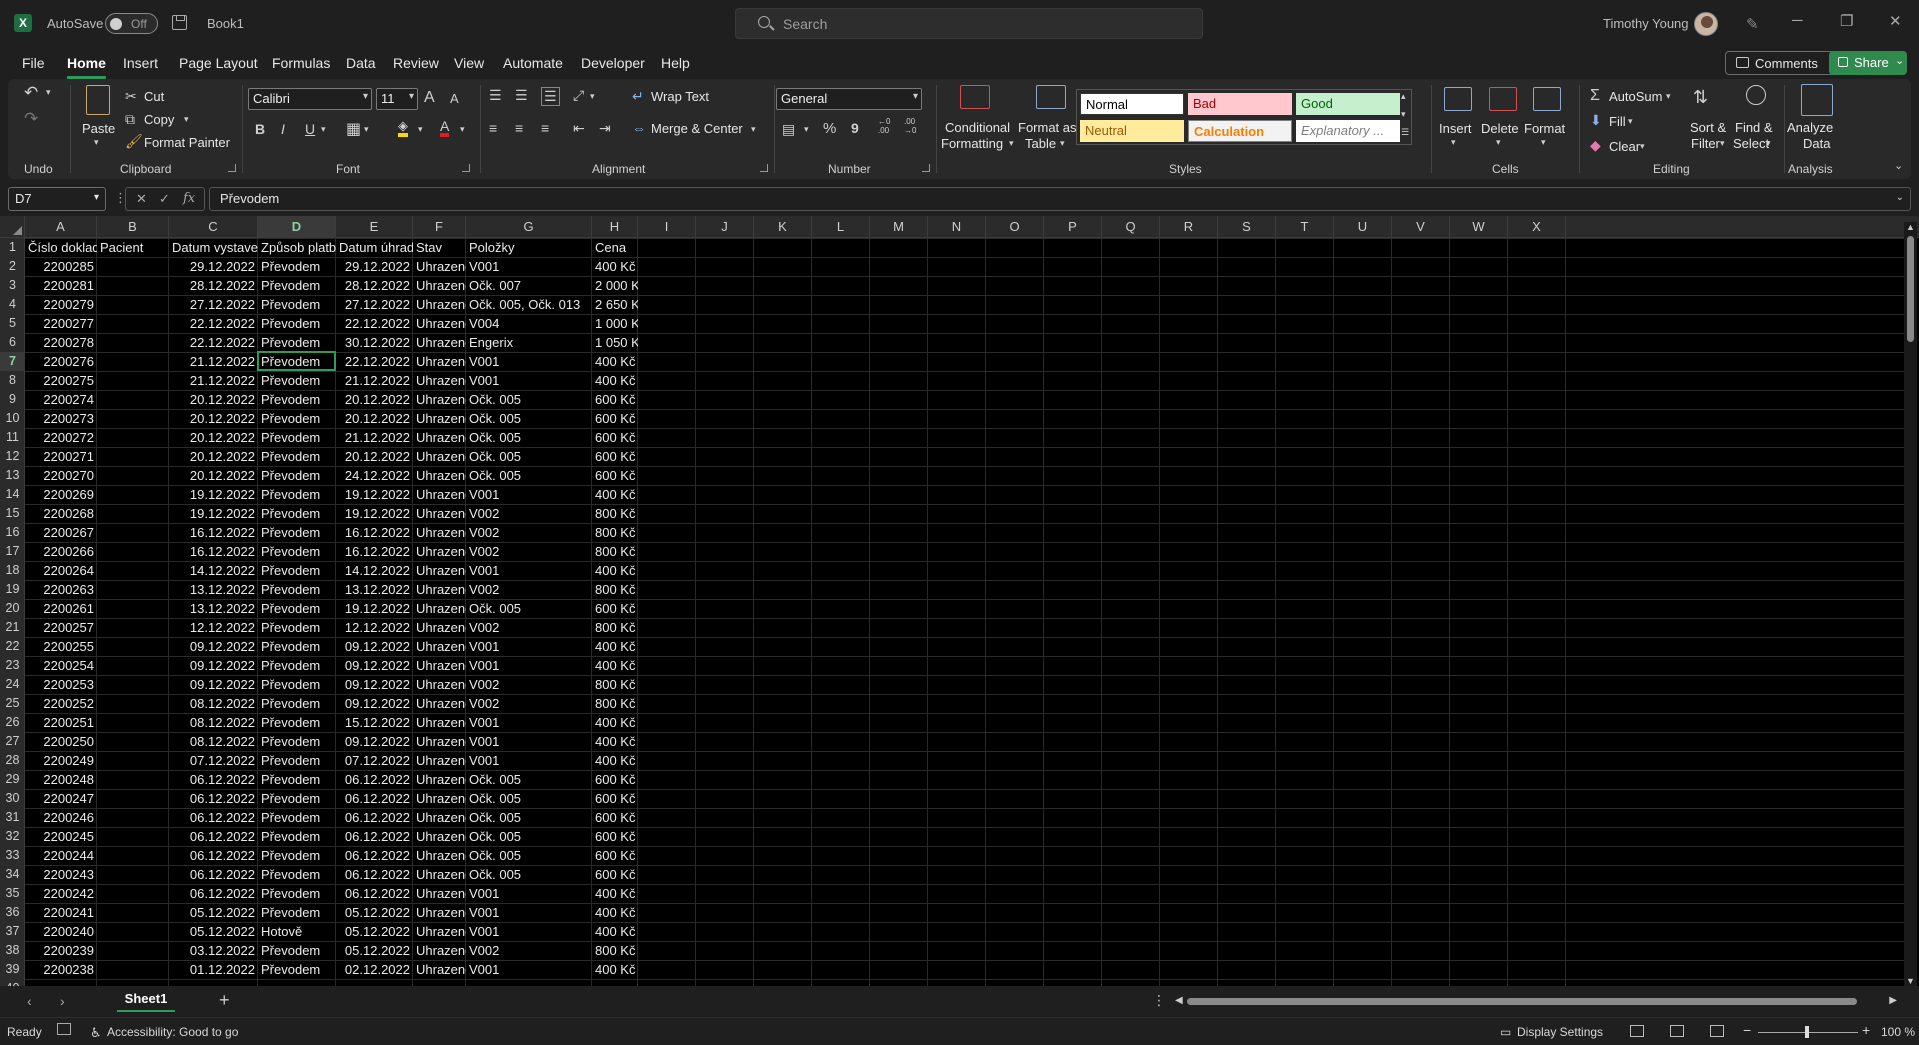 This screenshot has height=1045, width=1919. What do you see at coordinates (301, 63) in the screenshot?
I see `menu-formulas: Formulas` at bounding box center [301, 63].